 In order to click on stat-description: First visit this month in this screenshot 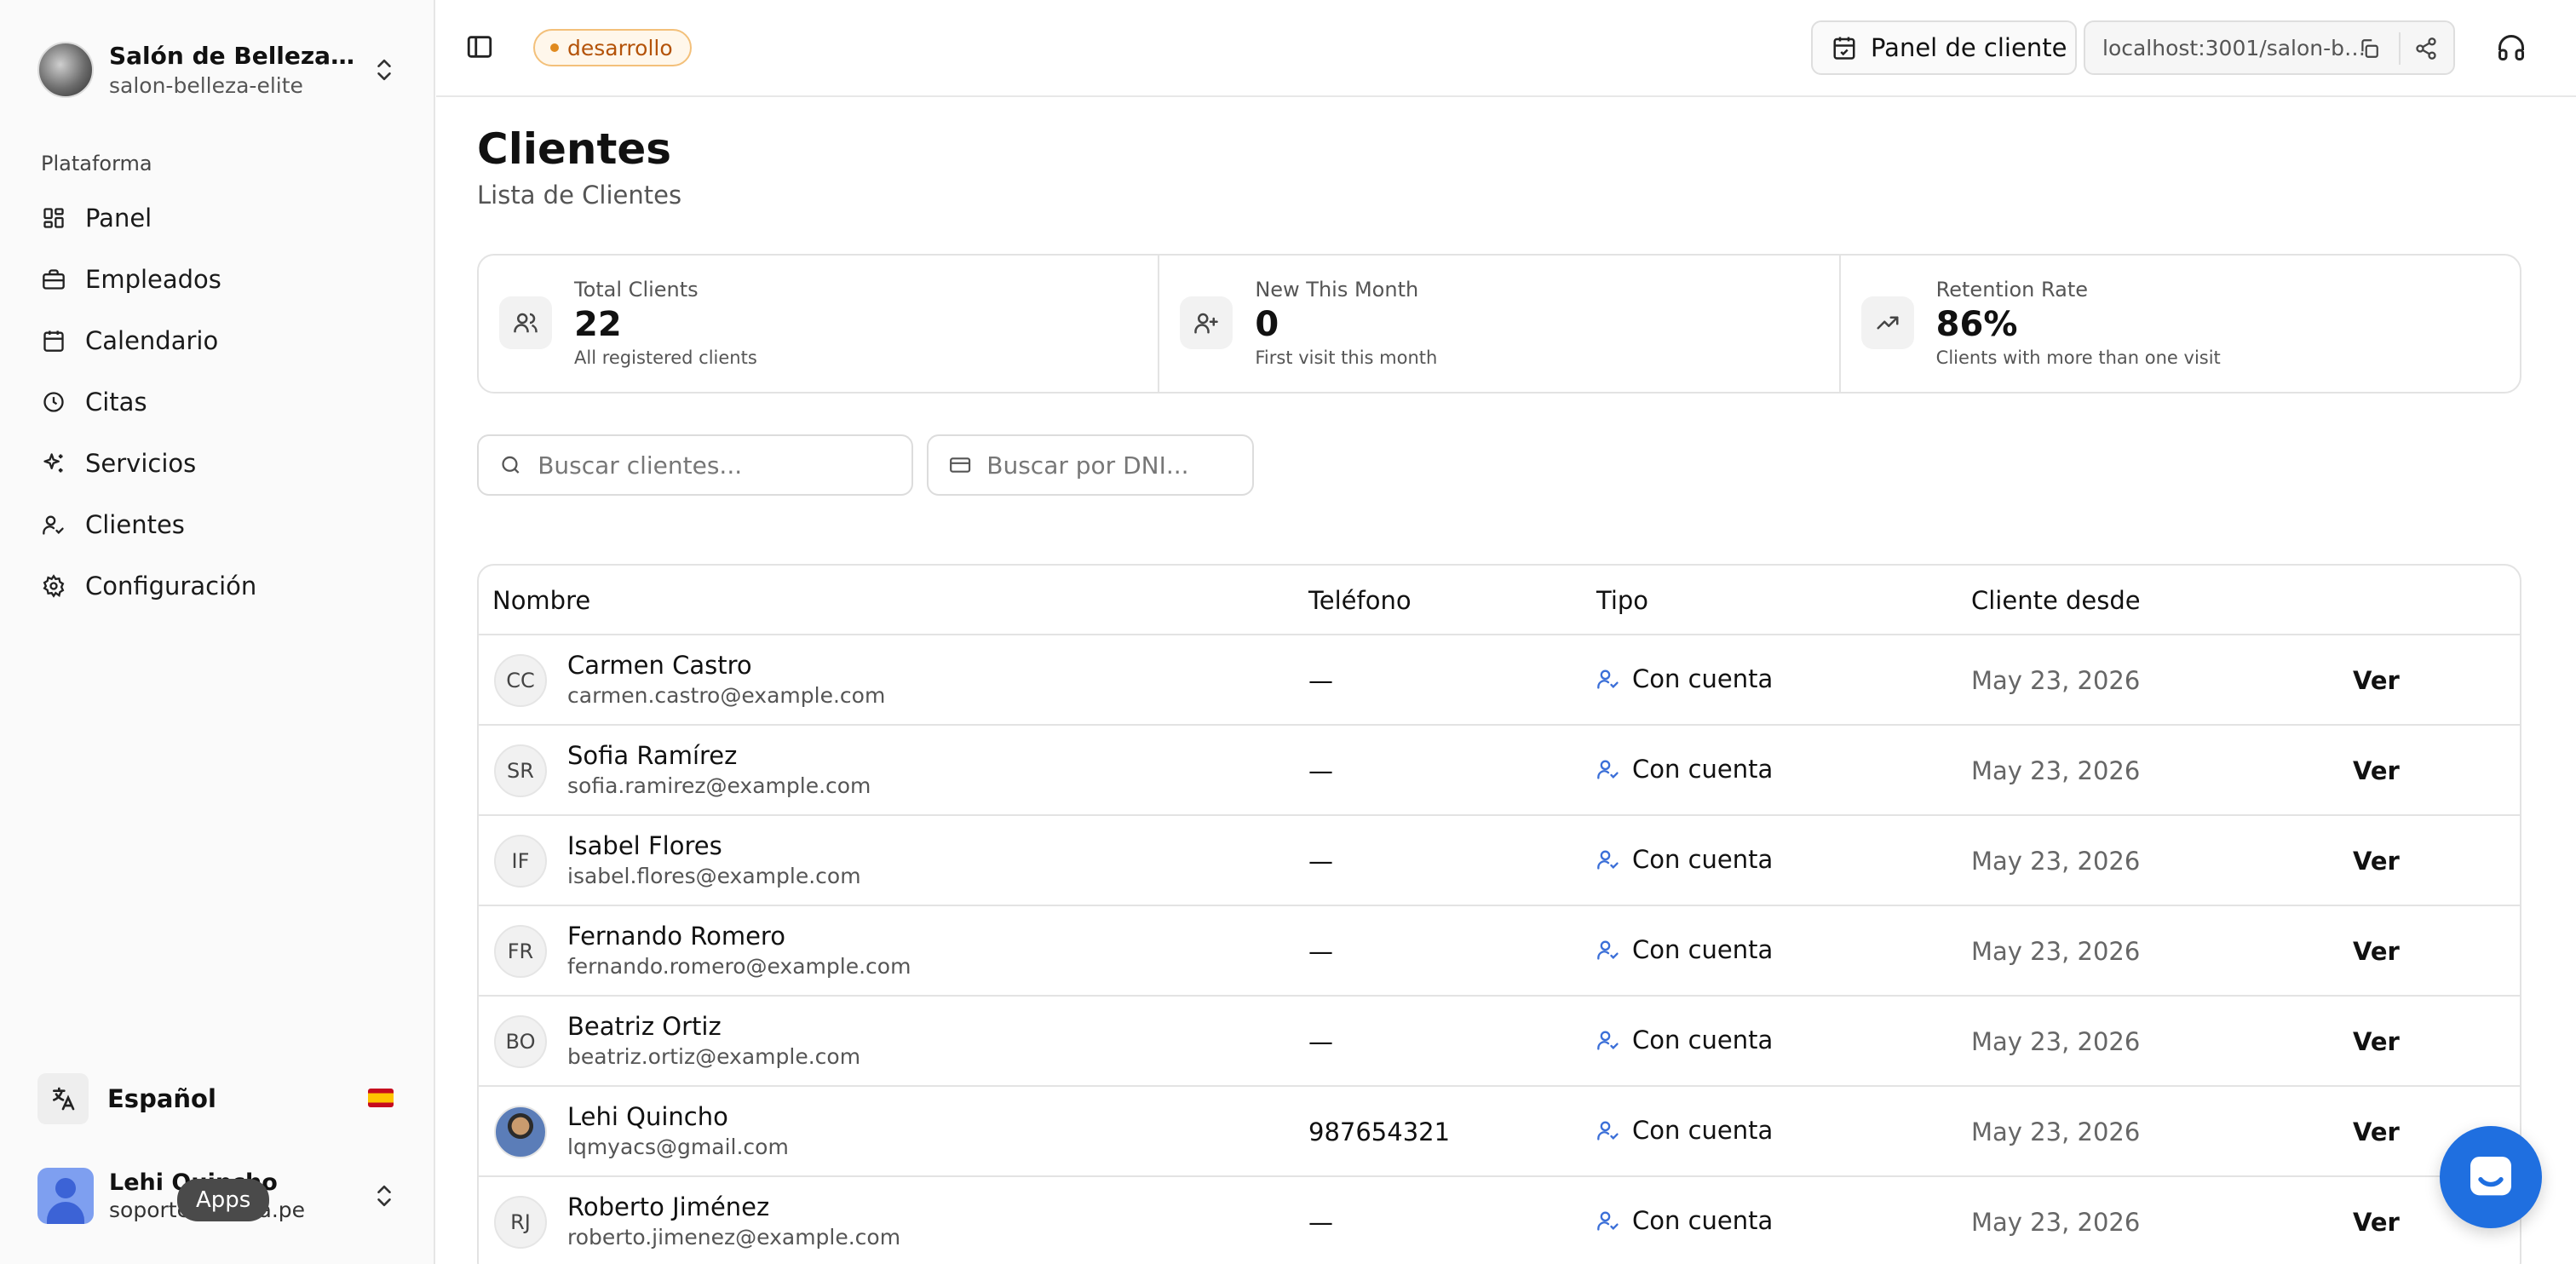, I will do `click(1347, 358)`.